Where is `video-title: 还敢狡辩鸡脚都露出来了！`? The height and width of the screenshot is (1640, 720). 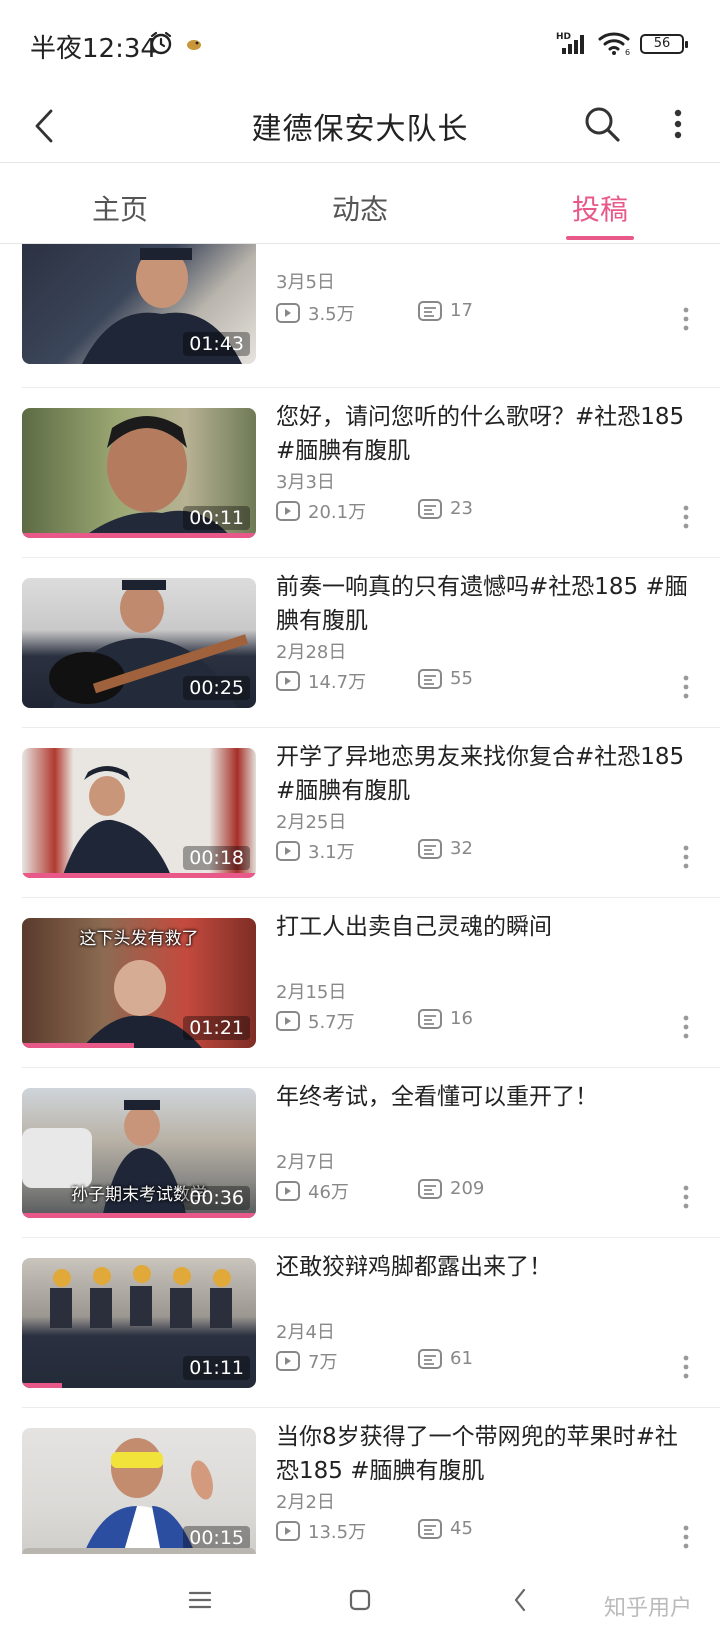 video-title: 还敢狡辩鸡脚都露出来了！ is located at coordinates (486, 1267).